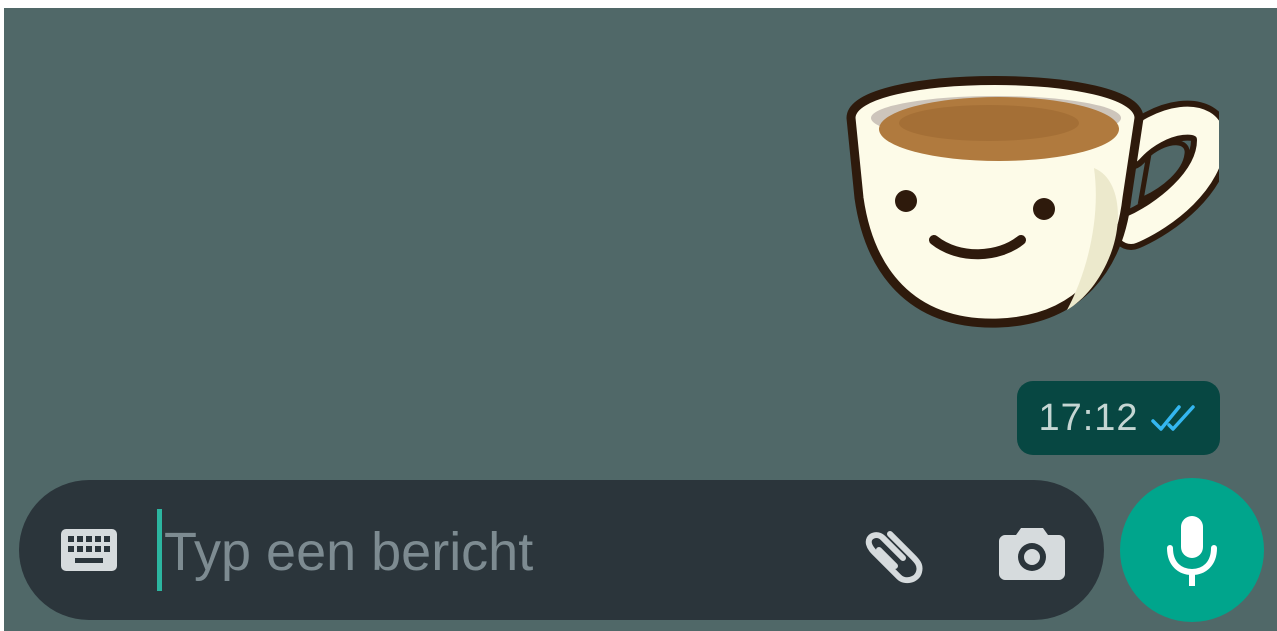 This screenshot has width=1277, height=631. I want to click on paperclip-icon, so click(892, 553).